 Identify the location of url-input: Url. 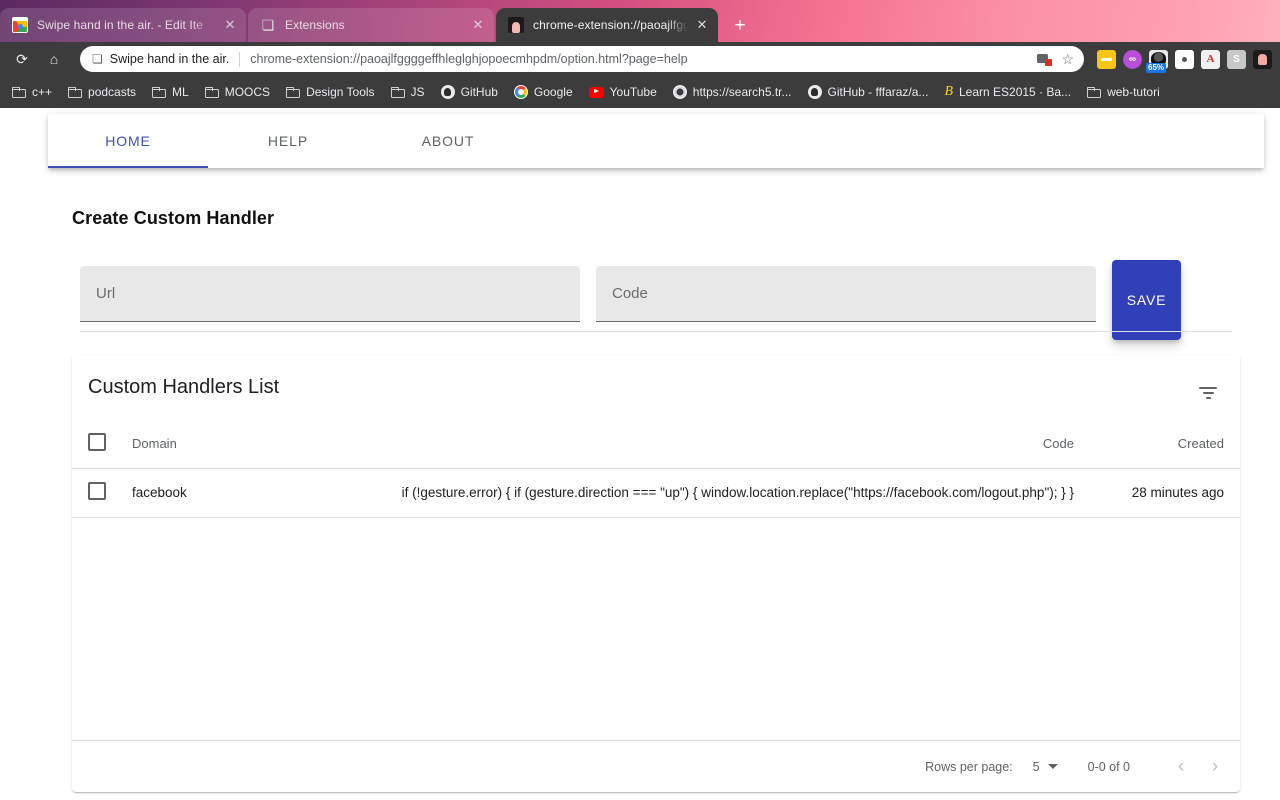
(330, 294).